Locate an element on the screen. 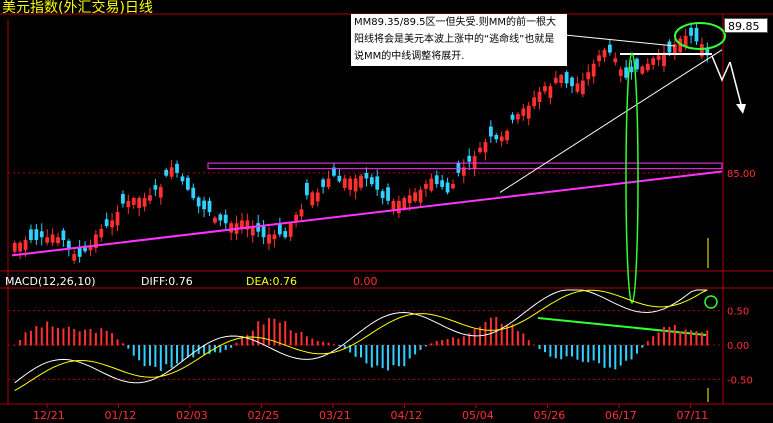 Image resolution: width=773 pixels, height=423 pixels. macd-value-label: 0.00 is located at coordinates (365, 281).